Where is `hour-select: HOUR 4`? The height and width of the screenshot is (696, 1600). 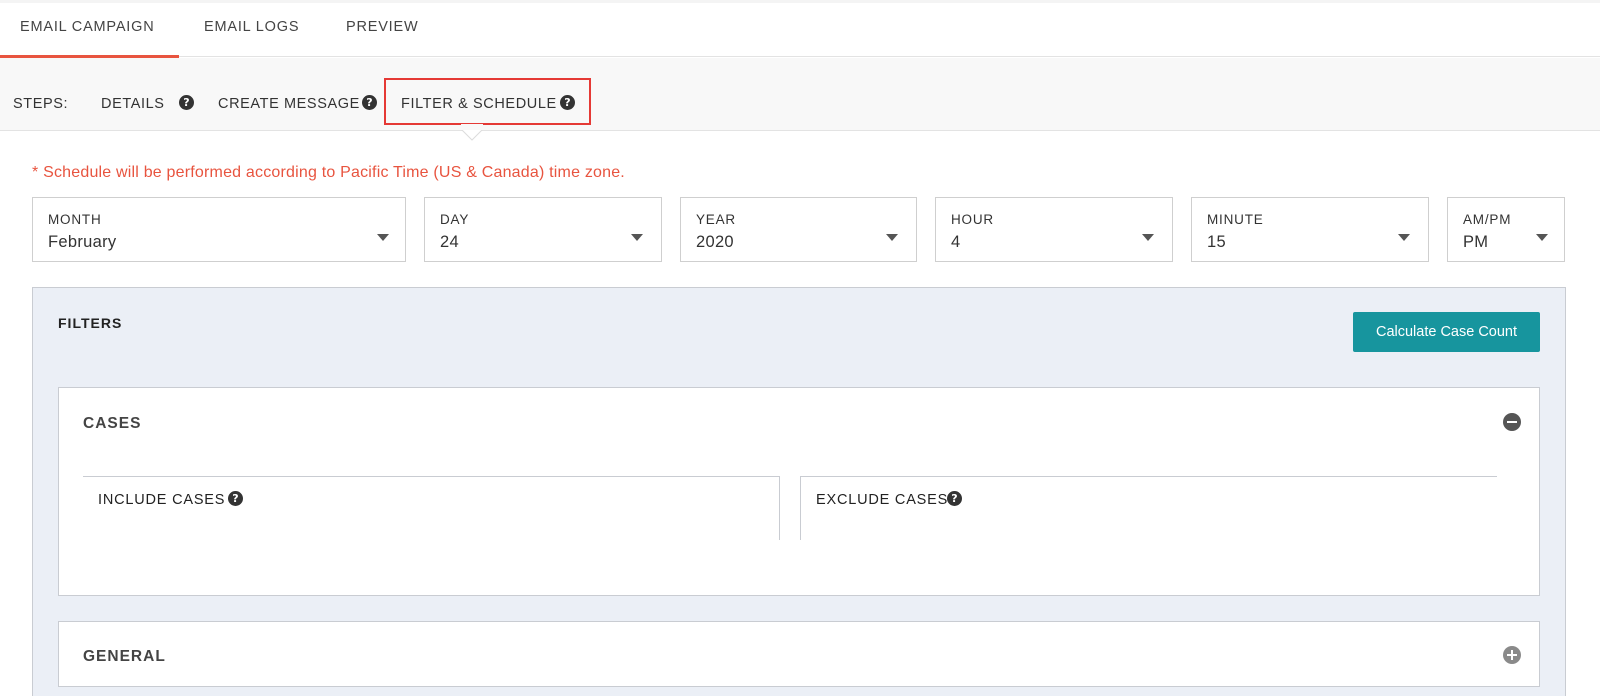 hour-select: HOUR 4 is located at coordinates (1054, 229).